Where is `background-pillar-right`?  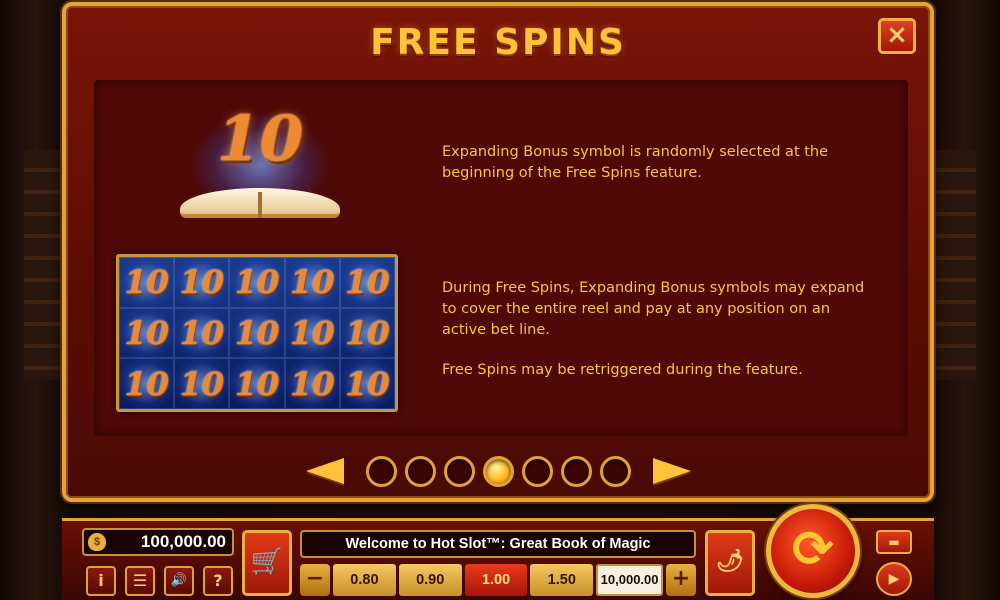
background-pillar-right is located at coordinates (965, 300).